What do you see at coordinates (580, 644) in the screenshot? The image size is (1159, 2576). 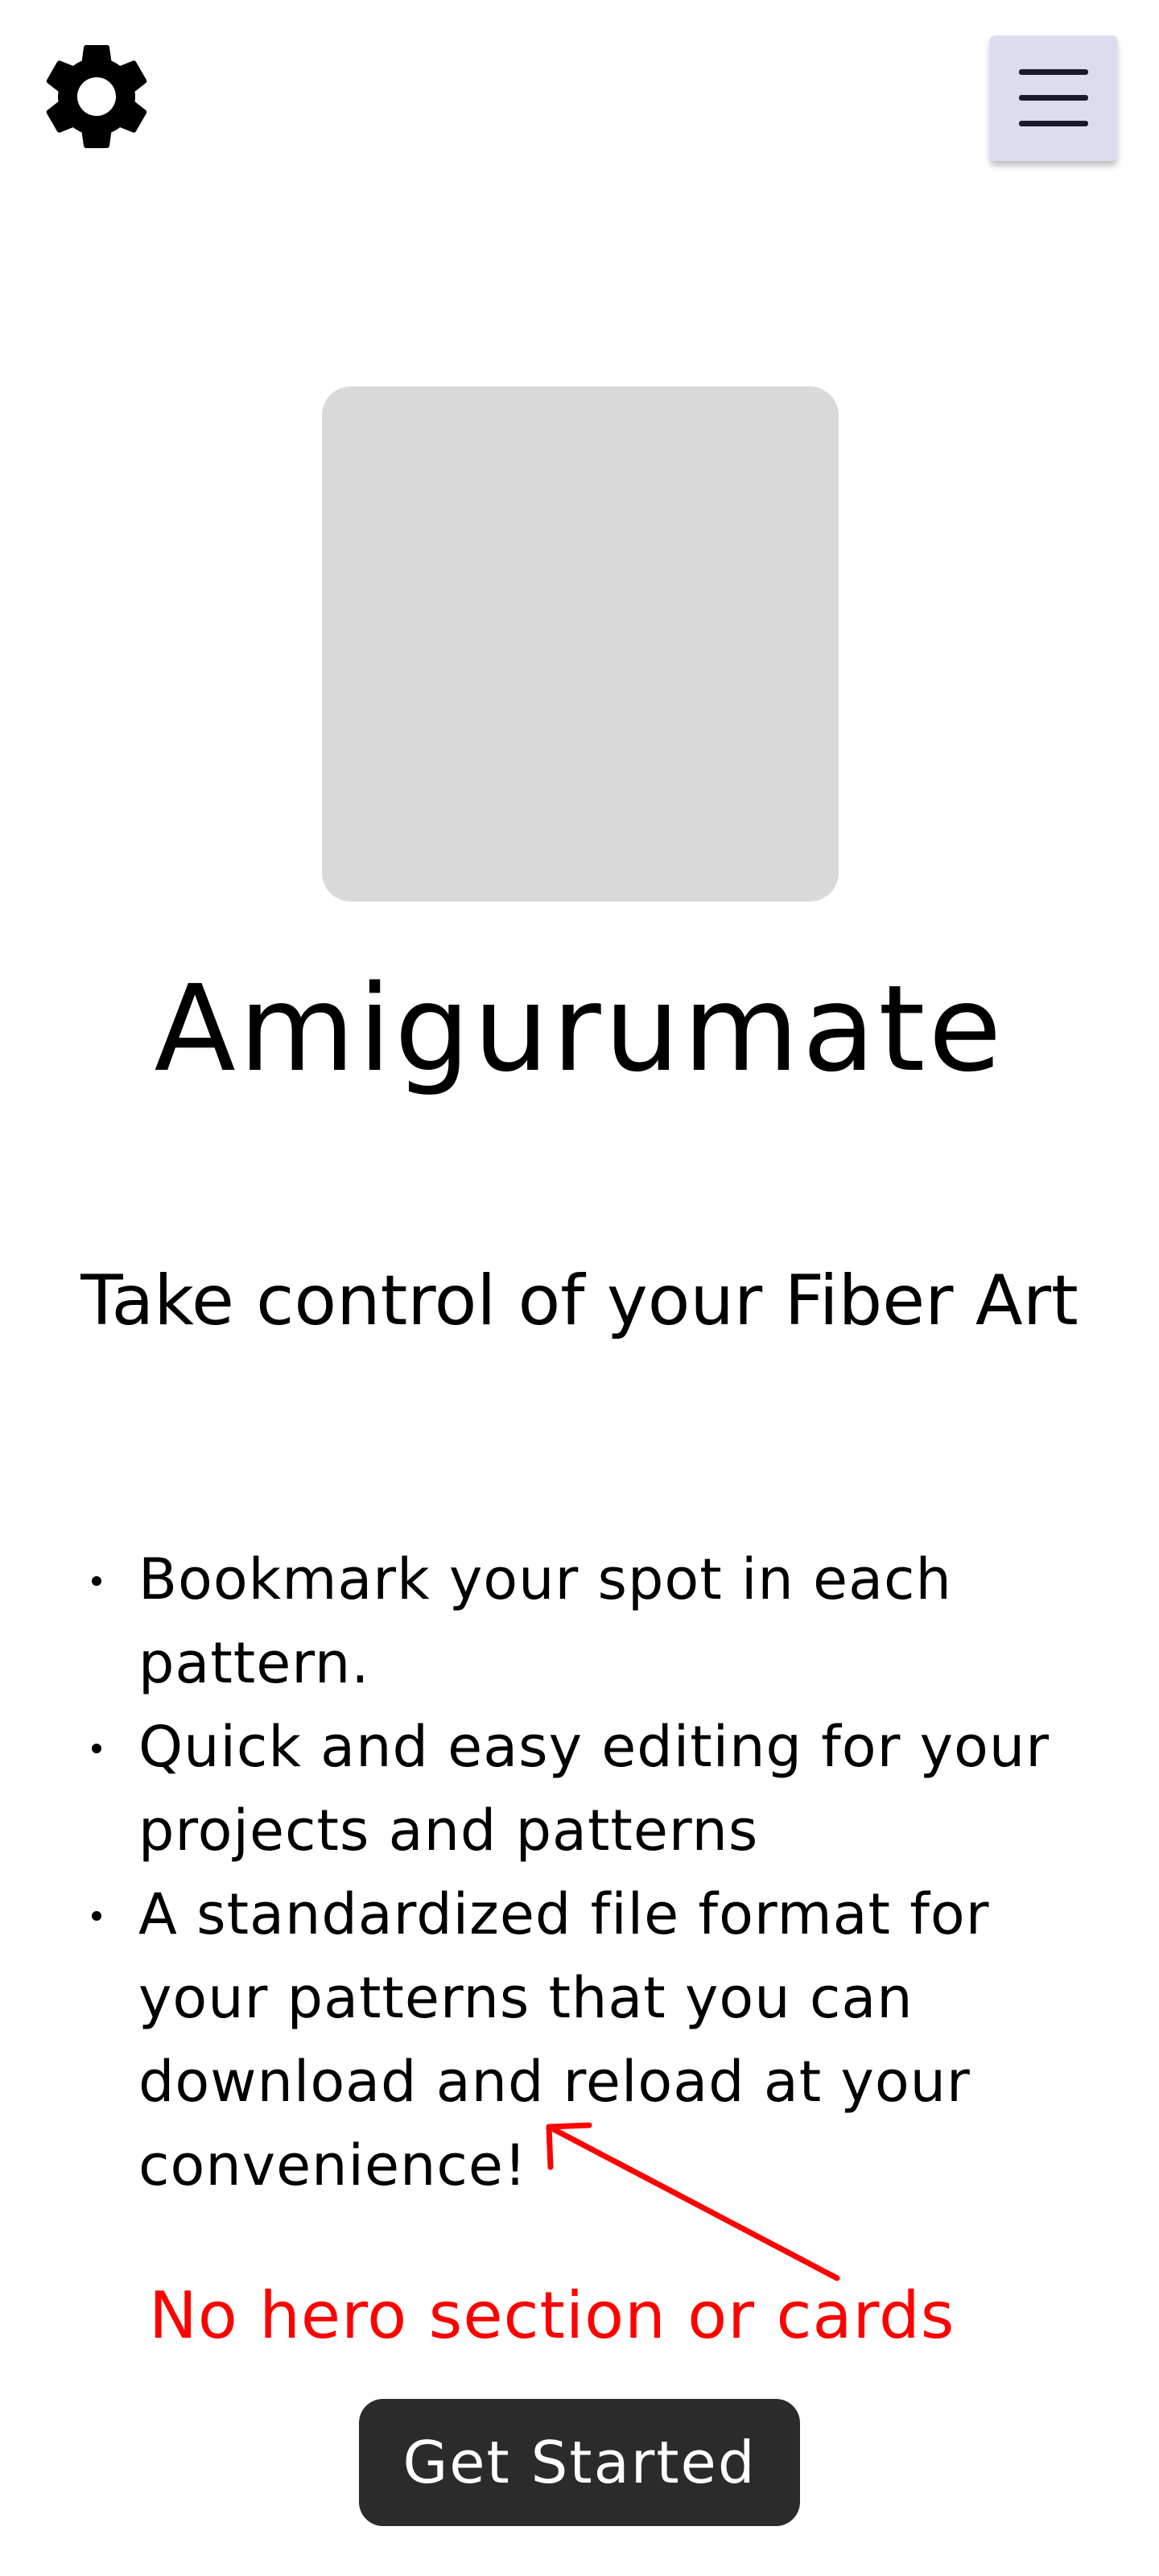 I see `logo-placeholder` at bounding box center [580, 644].